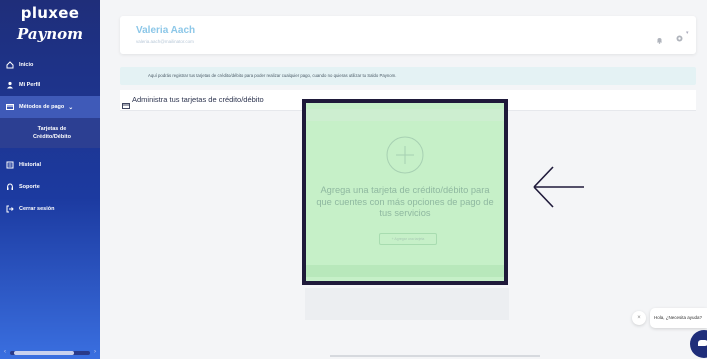  What do you see at coordinates (558, 187) in the screenshot?
I see `arrow-left-icon` at bounding box center [558, 187].